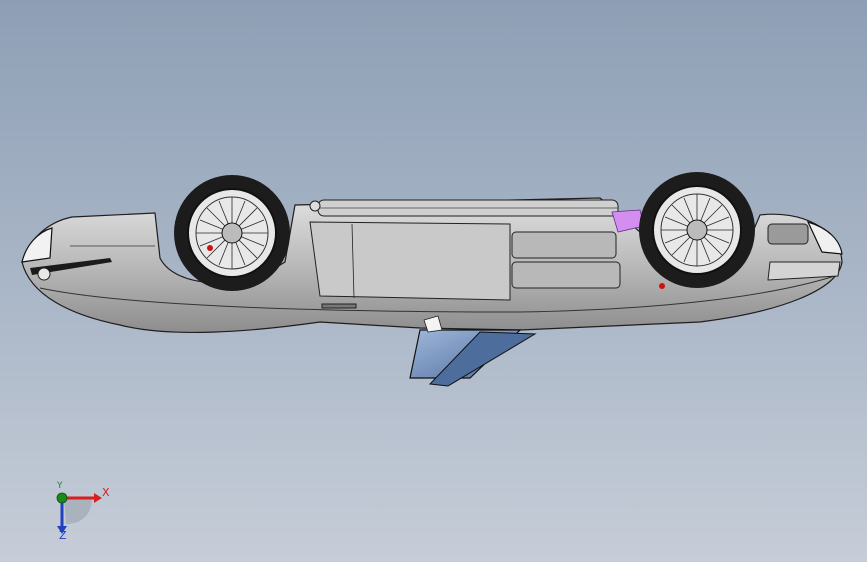  I want to click on y-axis-dot, so click(62, 498).